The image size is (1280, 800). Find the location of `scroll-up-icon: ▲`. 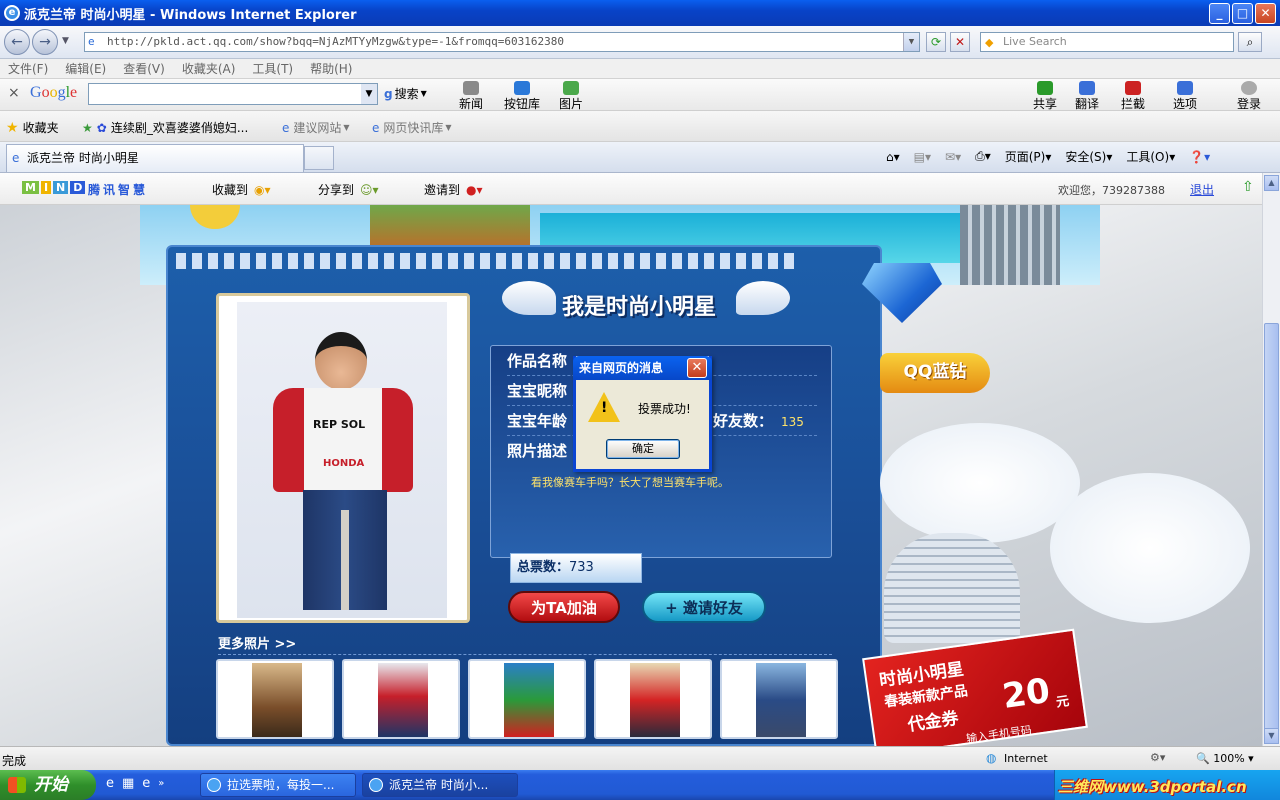

scroll-up-icon: ▲ is located at coordinates (1271, 183).